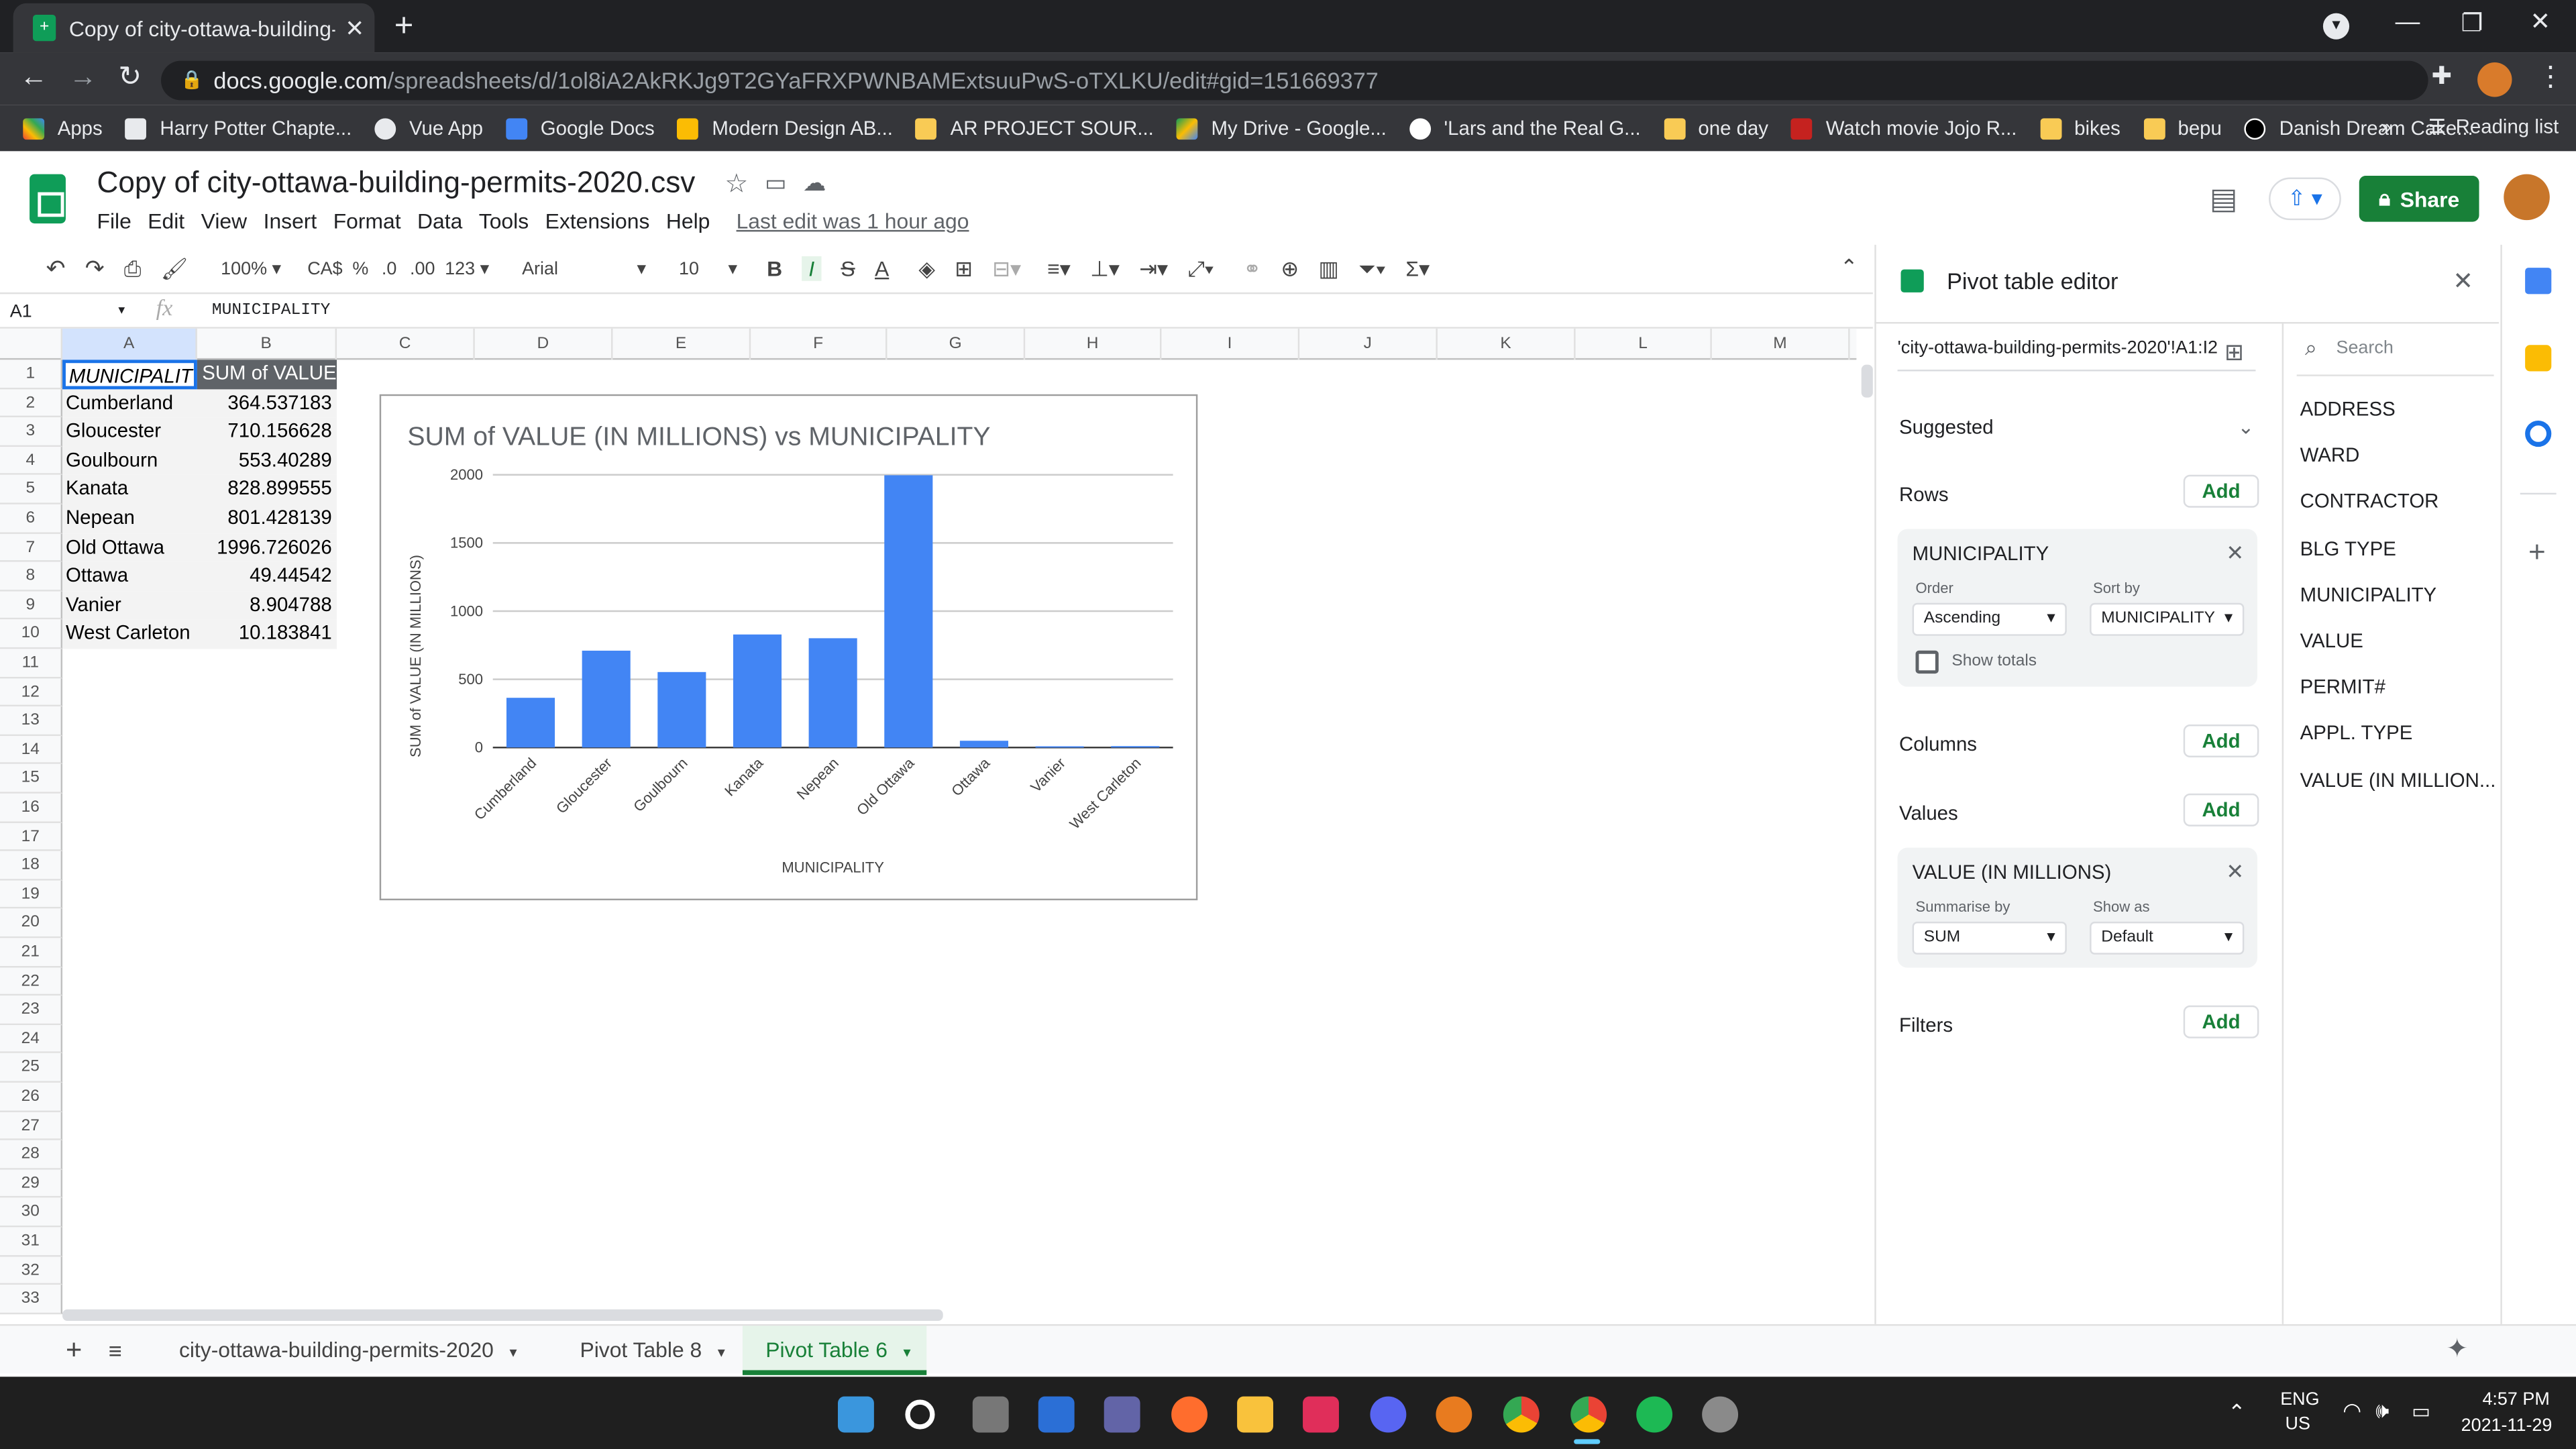 This screenshot has height=1449, width=2576. What do you see at coordinates (2167, 619) in the screenshot?
I see `sortby-select: MUNICIPALITY ▾` at bounding box center [2167, 619].